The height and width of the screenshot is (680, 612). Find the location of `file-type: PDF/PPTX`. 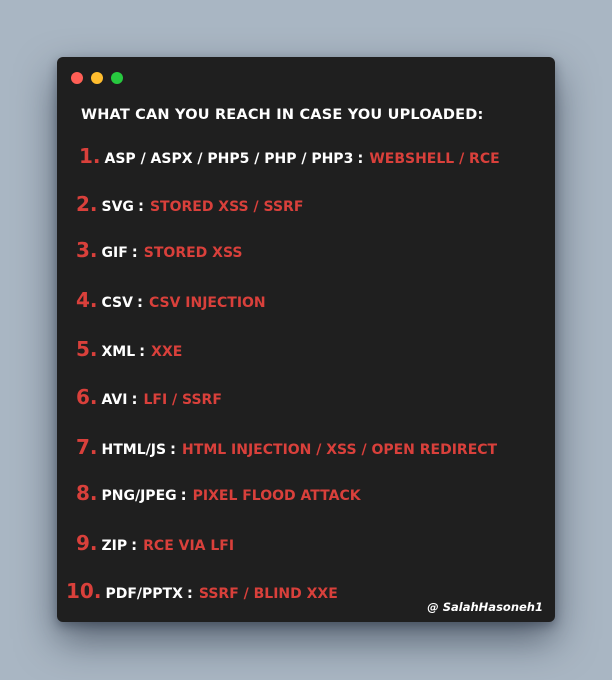

file-type: PDF/PPTX is located at coordinates (144, 594).